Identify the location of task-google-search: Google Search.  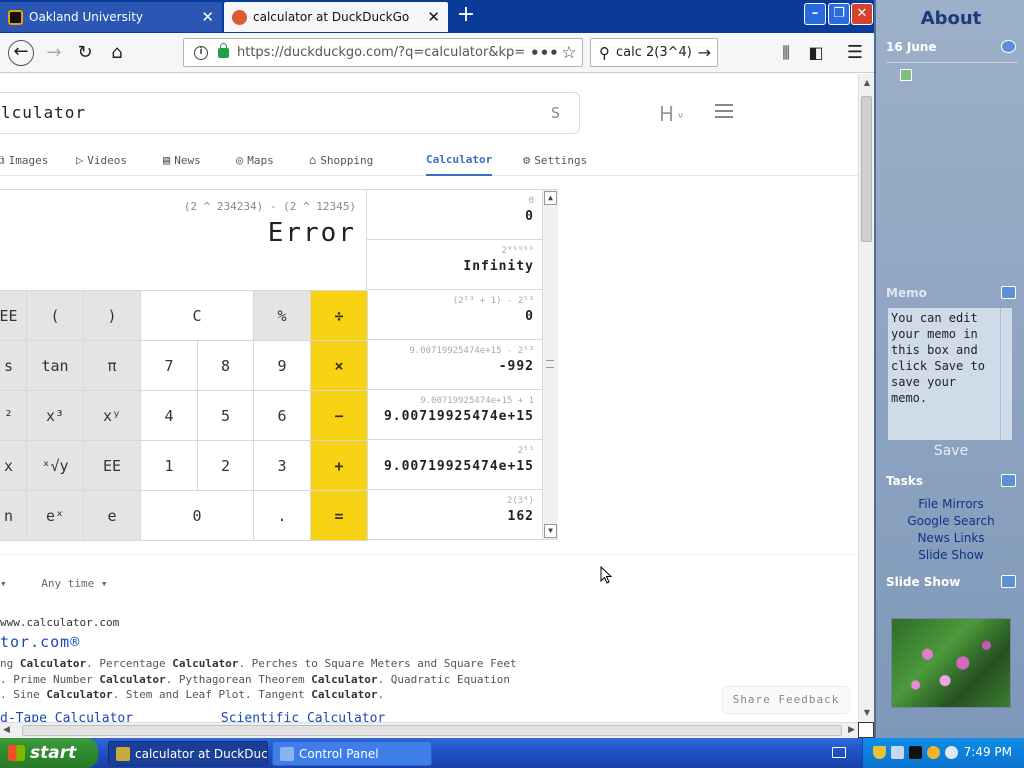
(950, 521).